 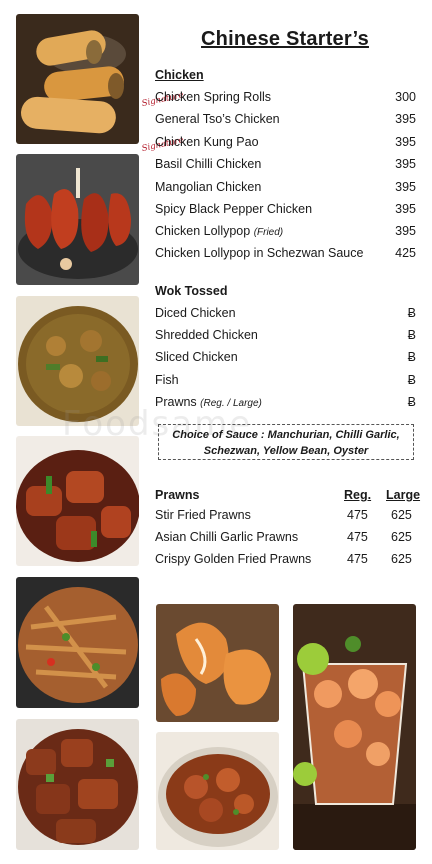 What do you see at coordinates (77, 642) in the screenshot?
I see `shredded-chicken-photo` at bounding box center [77, 642].